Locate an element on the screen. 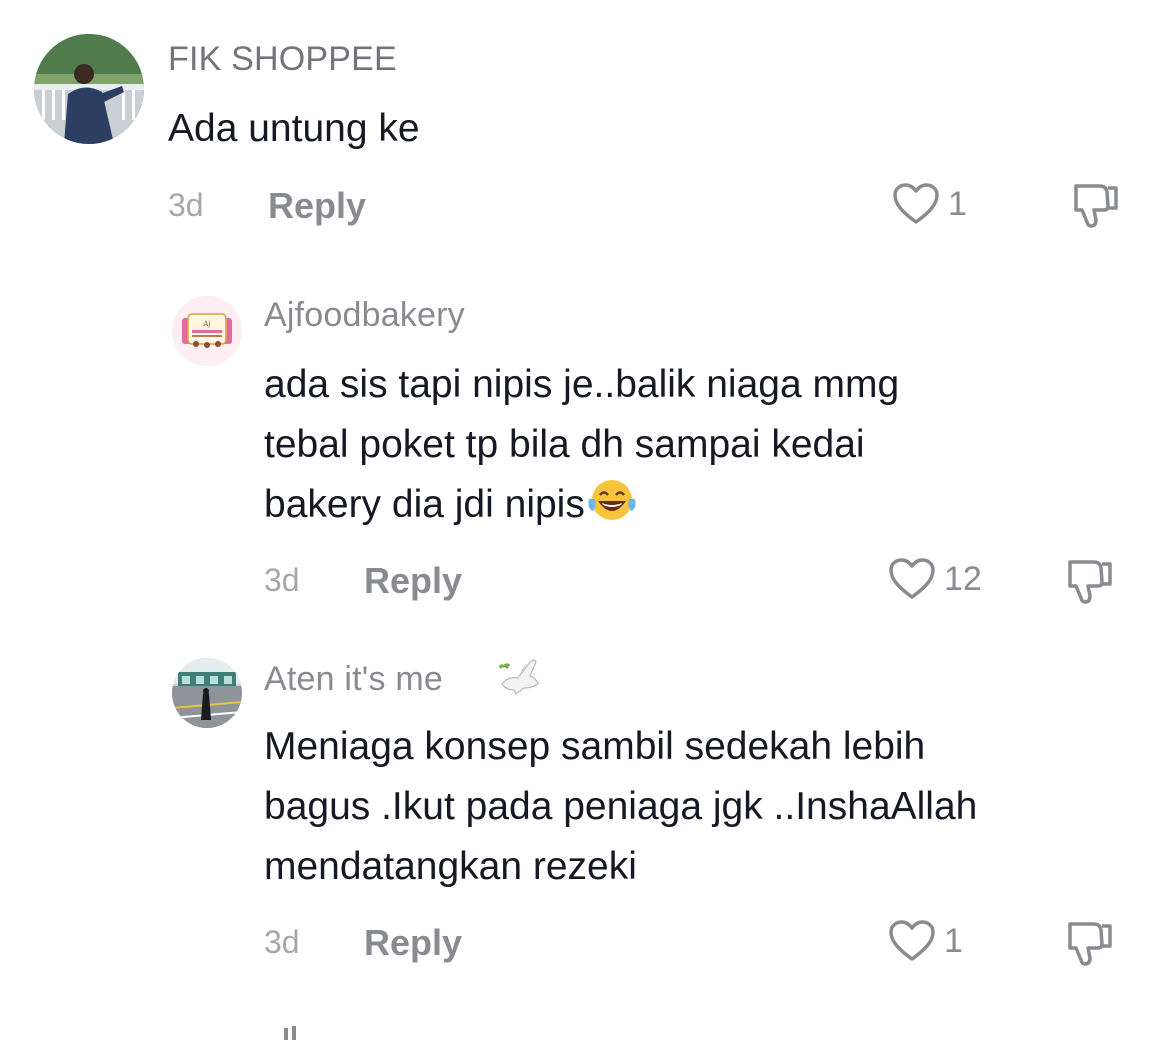 The height and width of the screenshot is (1040, 1169). avatar-image: Aj is located at coordinates (207, 331).